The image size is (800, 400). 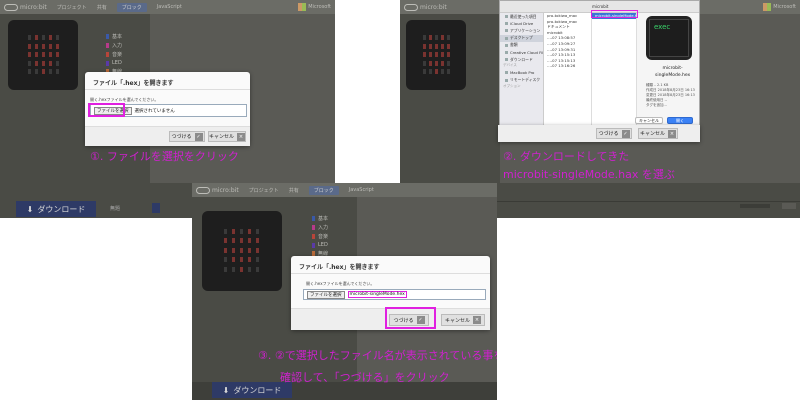 What do you see at coordinates (600, 6) in the screenshot?
I see `finder-path: microbit` at bounding box center [600, 6].